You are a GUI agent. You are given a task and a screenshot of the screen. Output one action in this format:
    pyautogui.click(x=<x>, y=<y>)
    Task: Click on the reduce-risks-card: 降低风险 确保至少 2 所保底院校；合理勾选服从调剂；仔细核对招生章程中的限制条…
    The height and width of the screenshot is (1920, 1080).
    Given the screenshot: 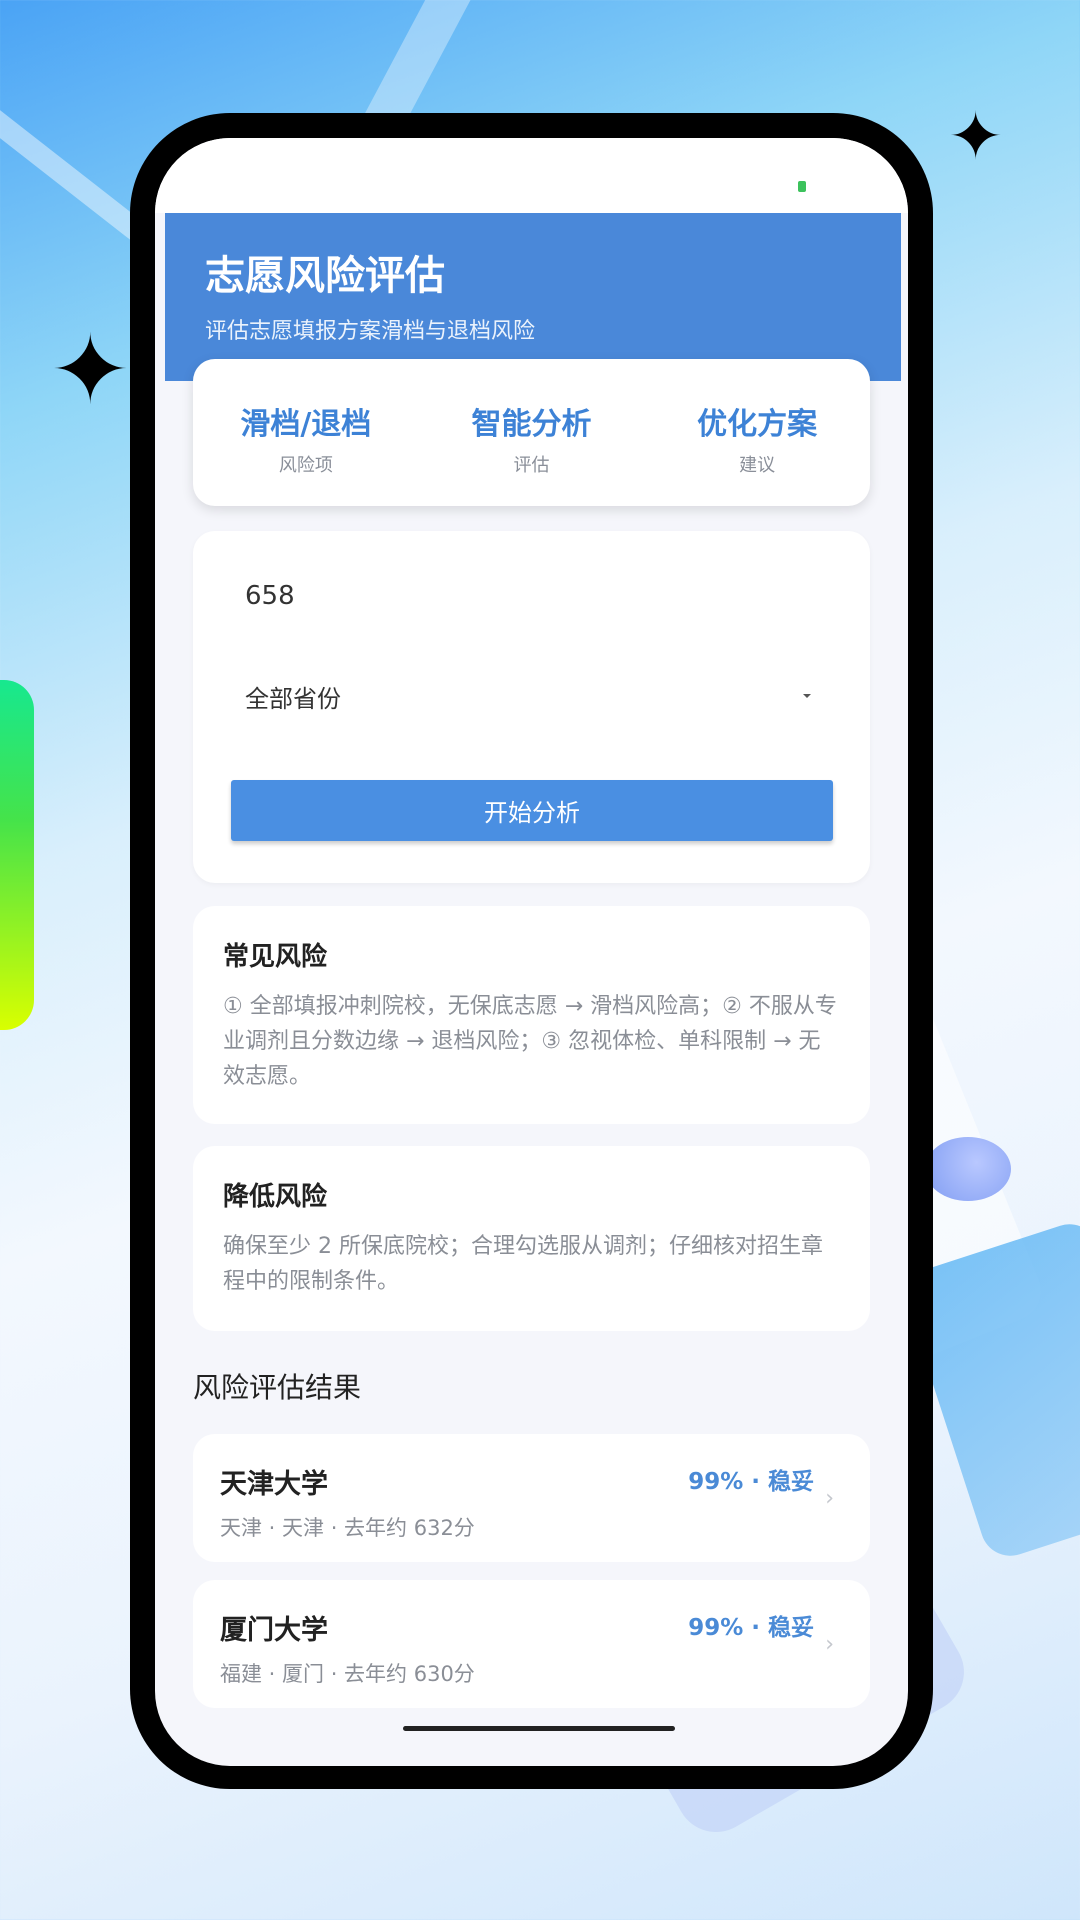 What is the action you would take?
    pyautogui.click(x=531, y=1238)
    